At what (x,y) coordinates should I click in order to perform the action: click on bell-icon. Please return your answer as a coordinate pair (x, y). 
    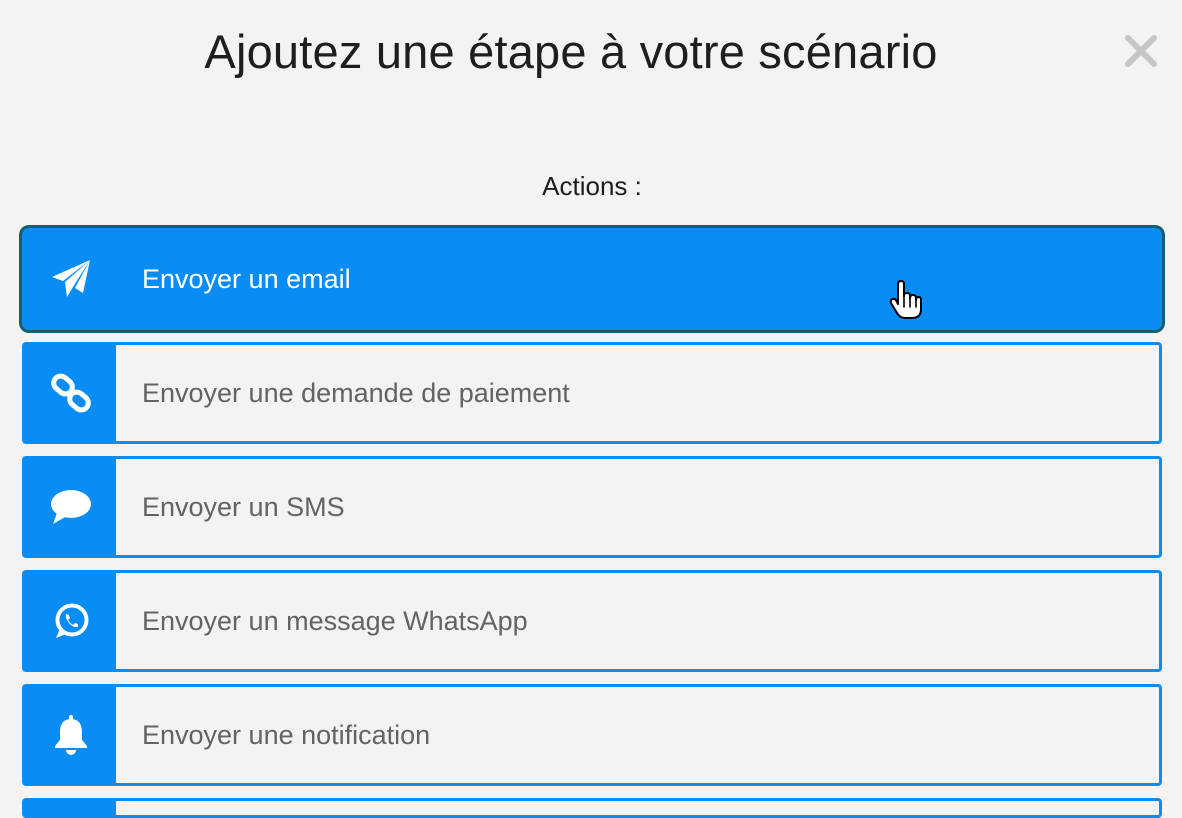
    Looking at the image, I should click on (70, 735).